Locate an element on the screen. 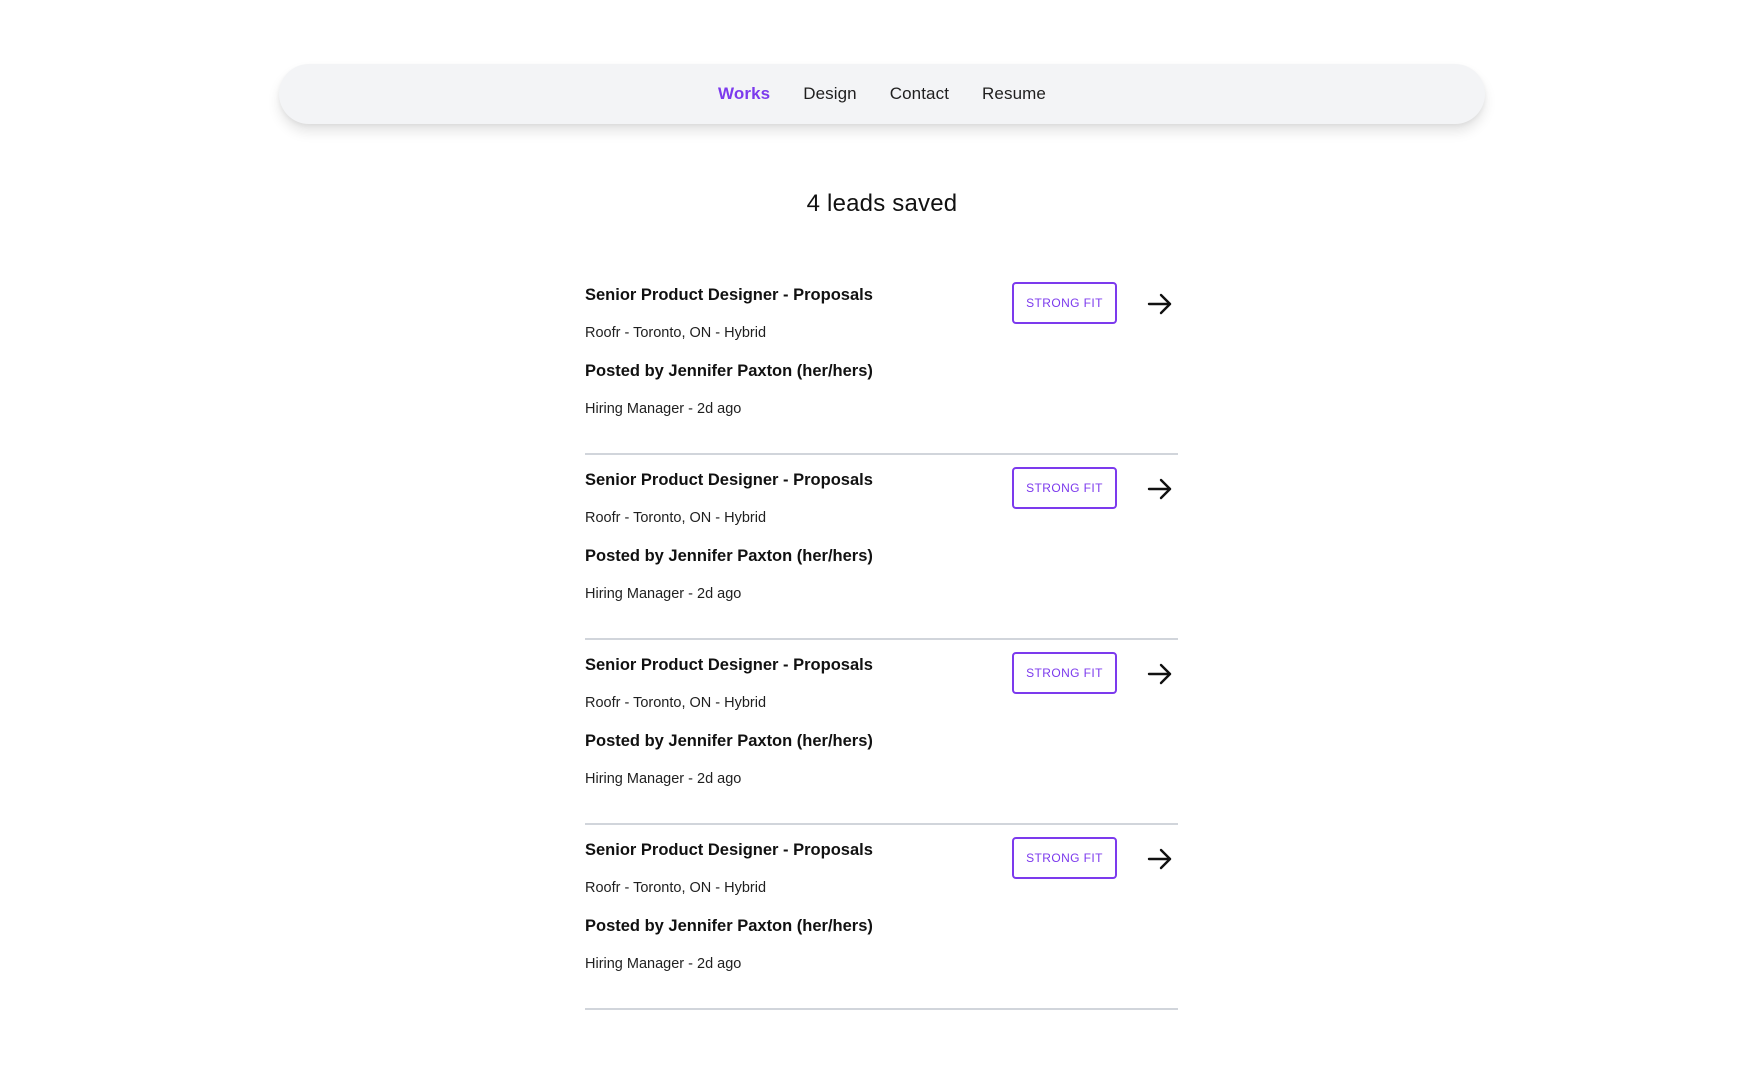 This screenshot has width=1752, height=1080. nav-link-works: Works is located at coordinates (744, 94).